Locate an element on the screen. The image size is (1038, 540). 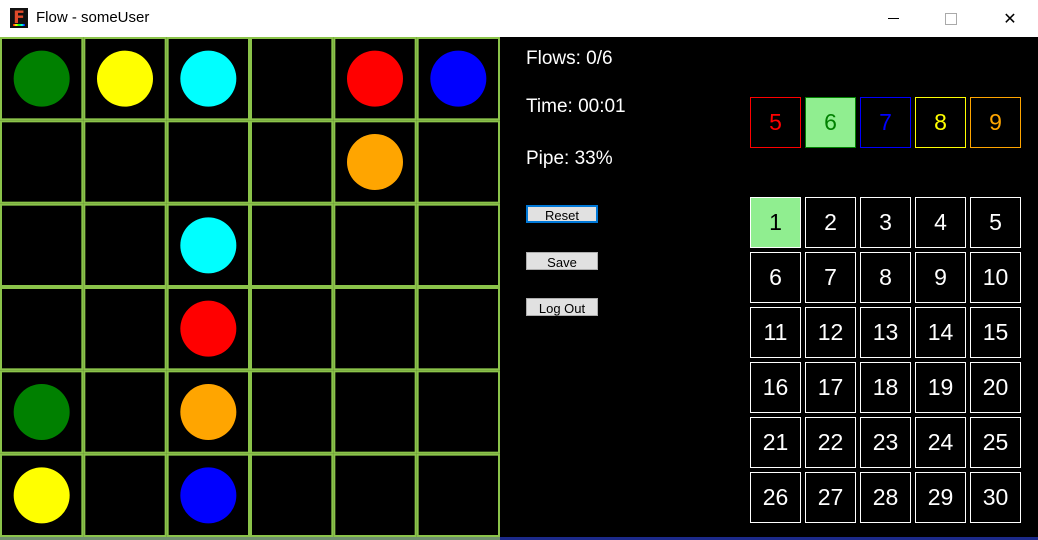
level-button-30: 30 is located at coordinates (995, 497).